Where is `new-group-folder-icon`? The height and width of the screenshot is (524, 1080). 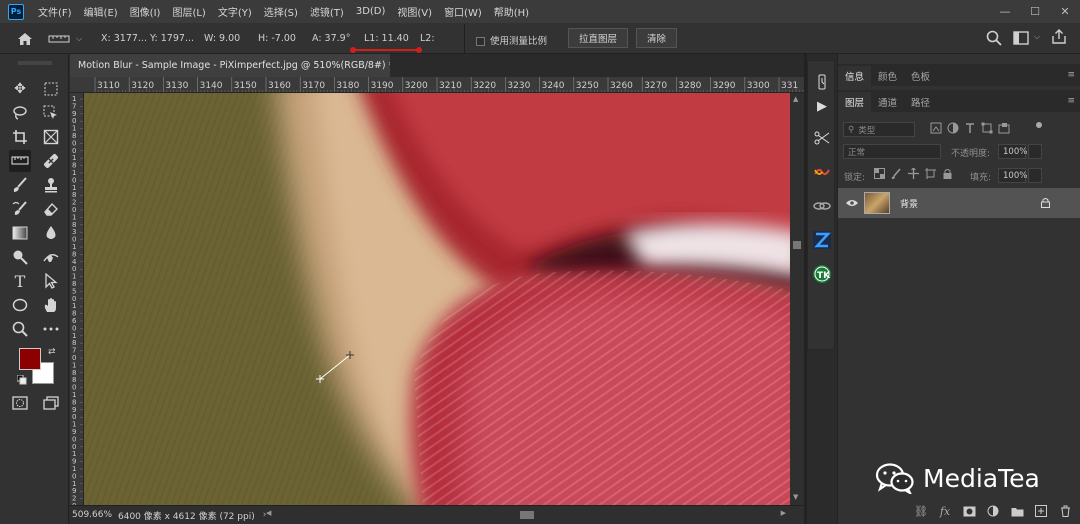 new-group-folder-icon is located at coordinates (1017, 511).